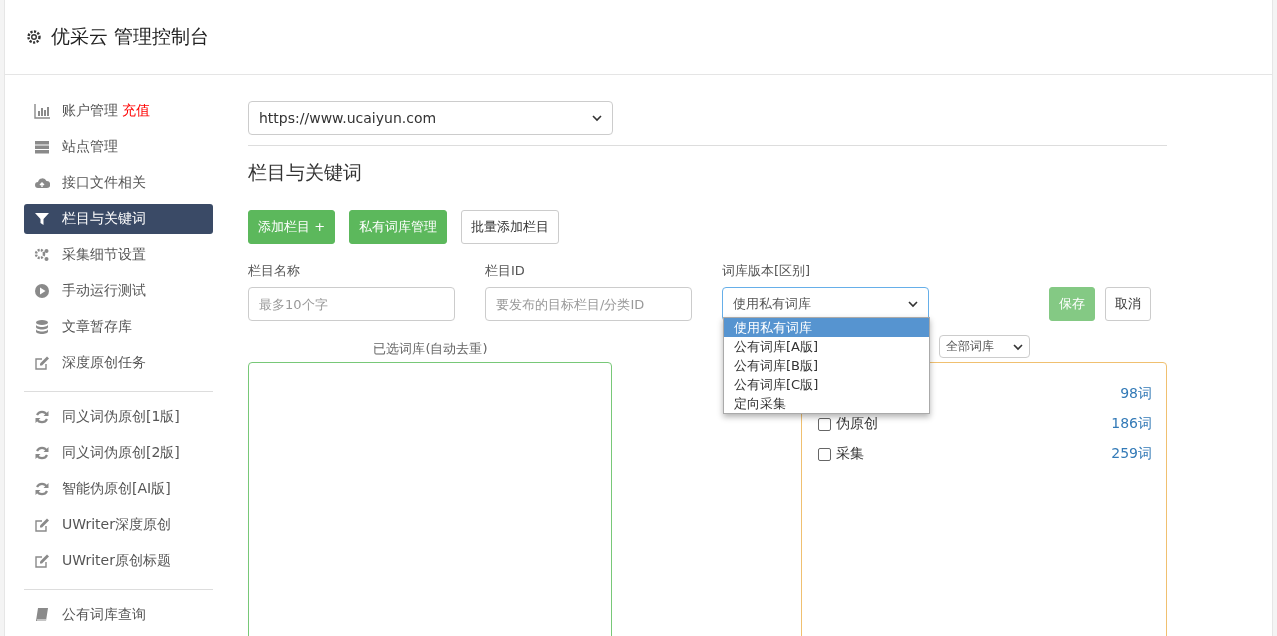  I want to click on database-icon, so click(42, 327).